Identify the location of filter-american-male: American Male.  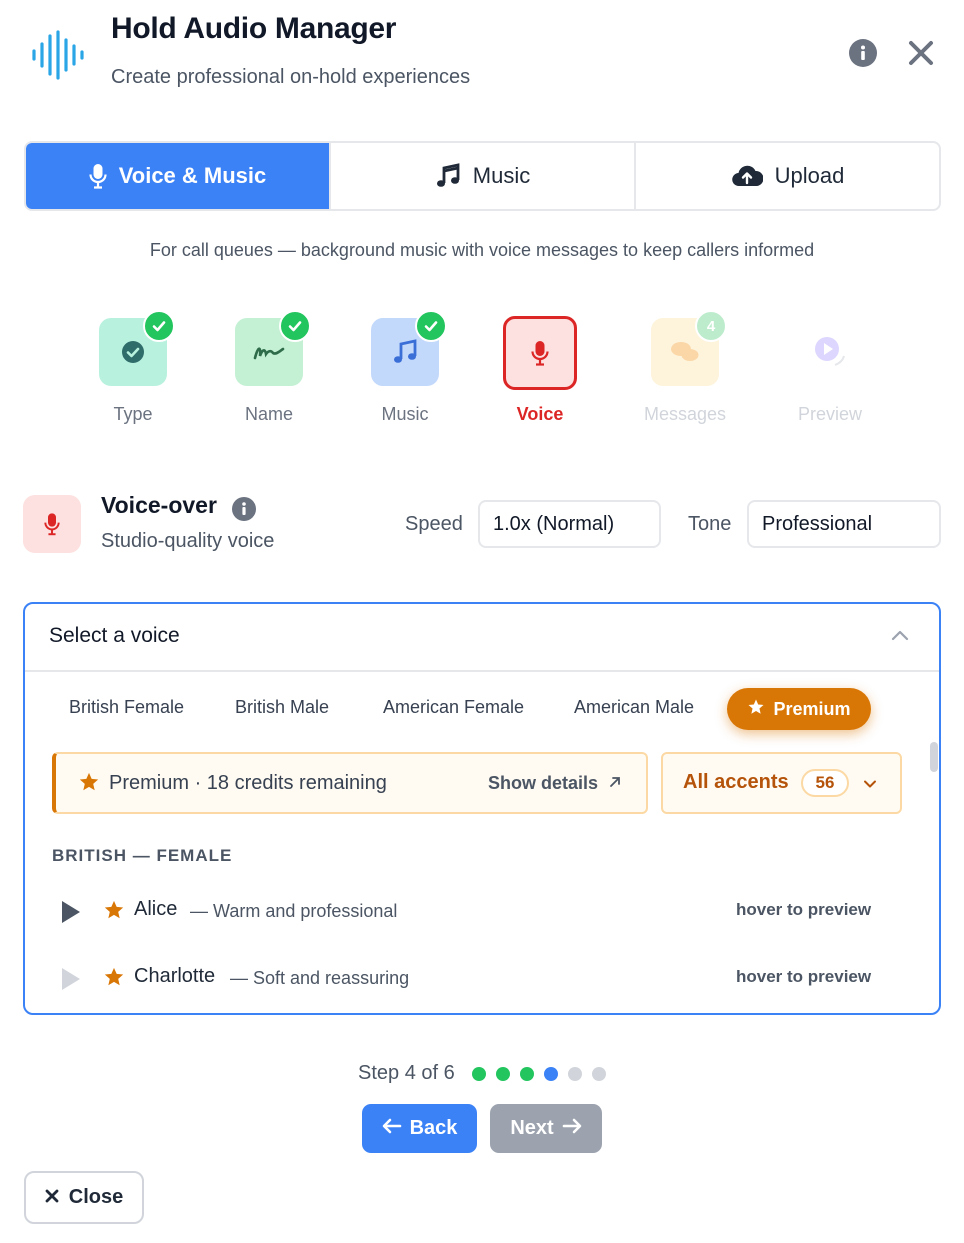
(634, 707).